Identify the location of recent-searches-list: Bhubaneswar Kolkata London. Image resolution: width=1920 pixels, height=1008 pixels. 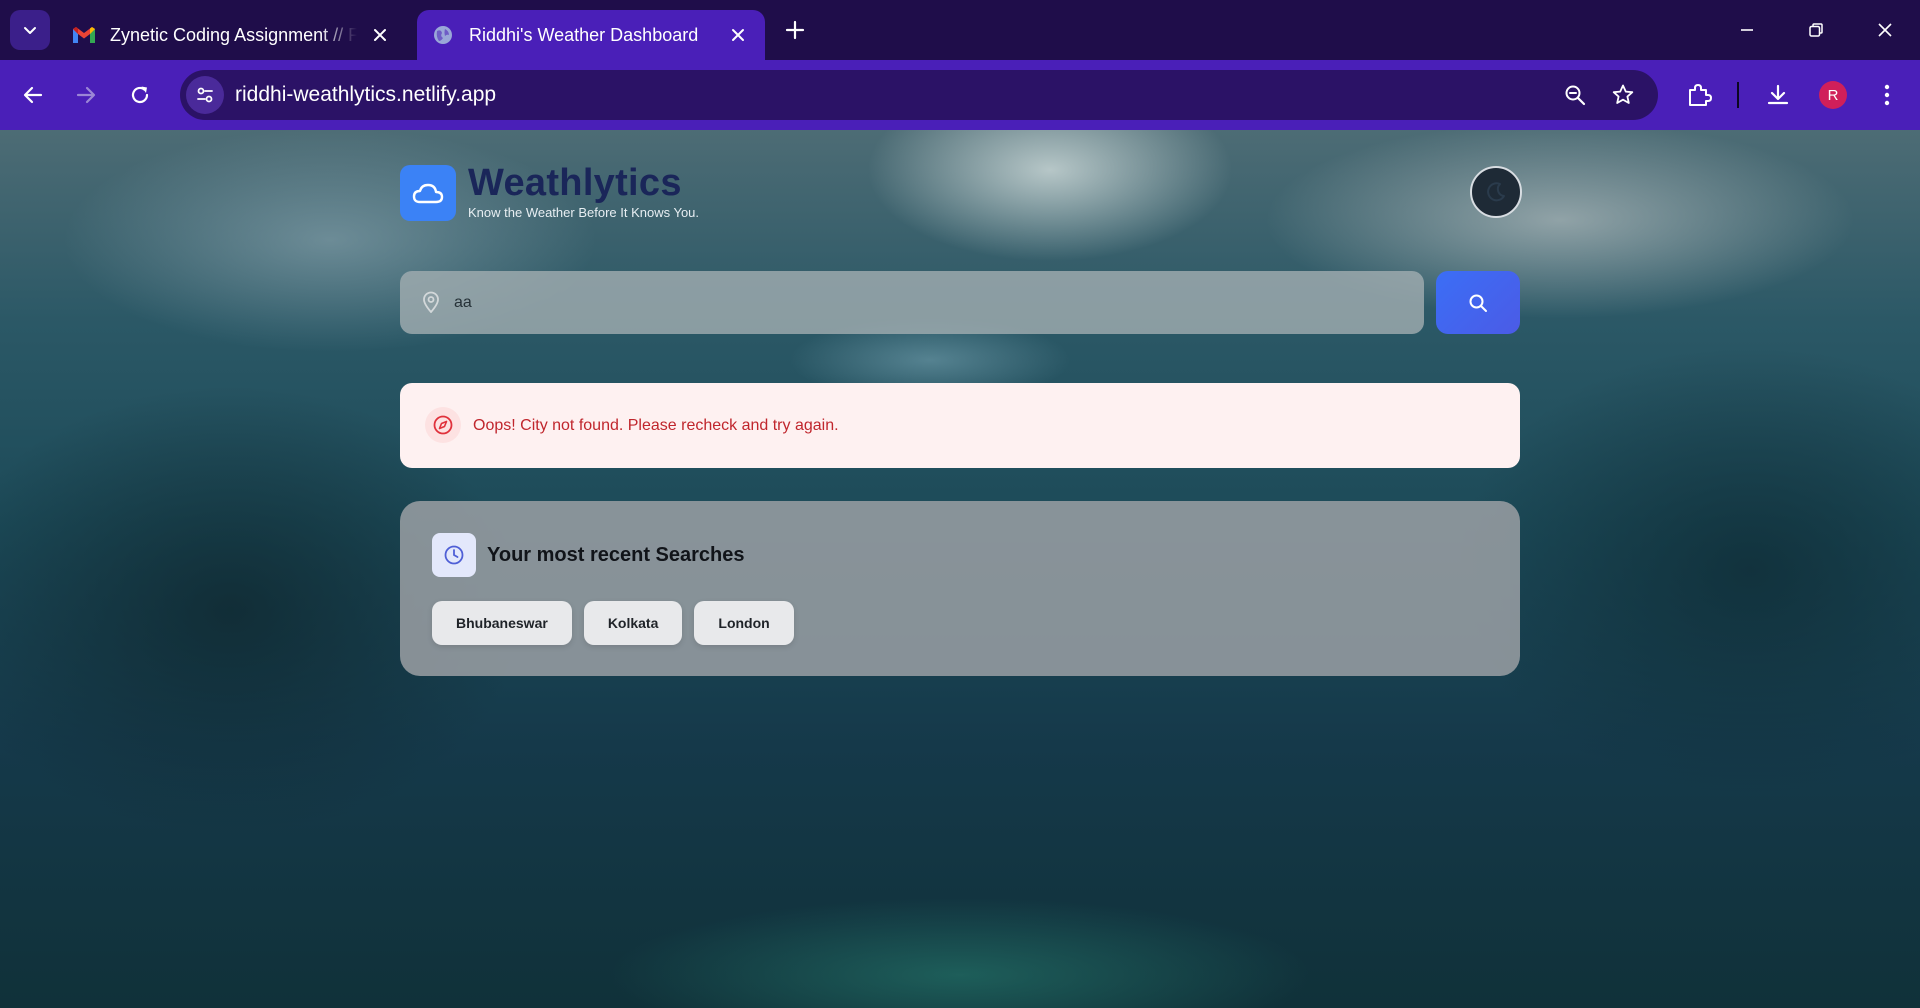
(613, 623).